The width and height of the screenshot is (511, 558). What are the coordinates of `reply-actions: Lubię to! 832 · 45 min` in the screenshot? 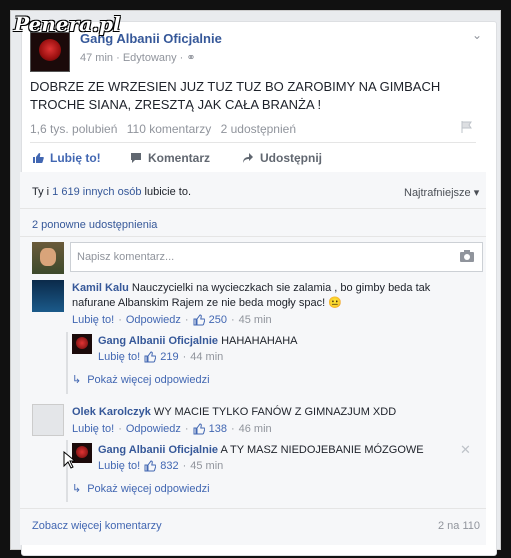 It's located at (161, 466).